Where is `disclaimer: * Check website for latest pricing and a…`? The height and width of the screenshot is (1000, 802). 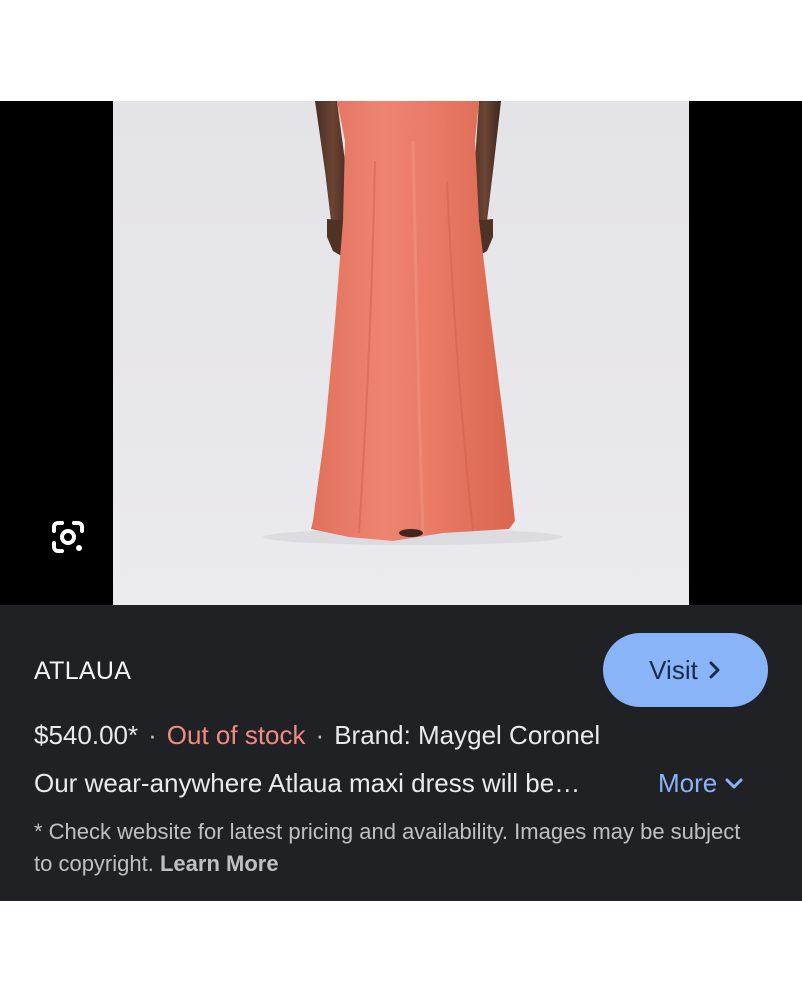 disclaimer: * Check website for latest pricing and a… is located at coordinates (399, 848).